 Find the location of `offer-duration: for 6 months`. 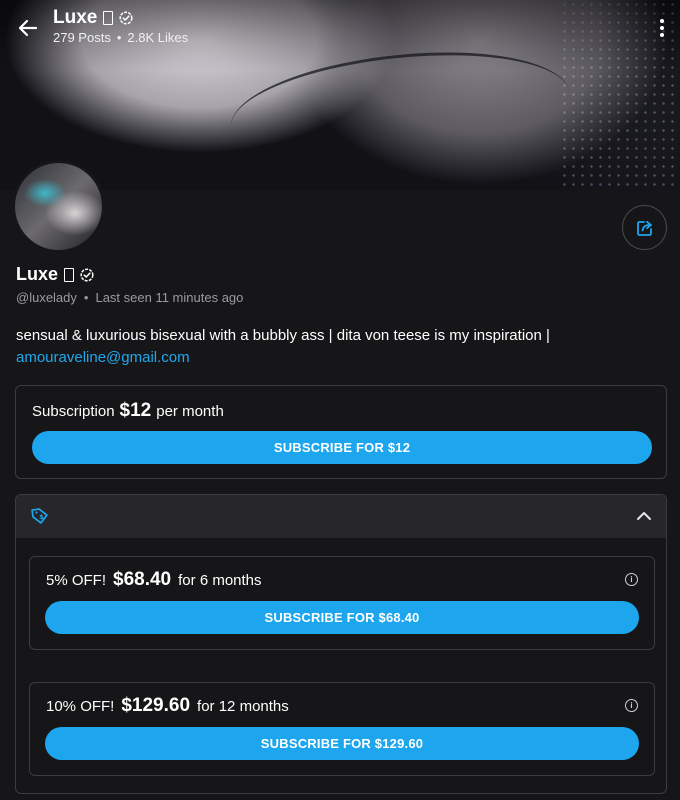

offer-duration: for 6 months is located at coordinates (220, 580).